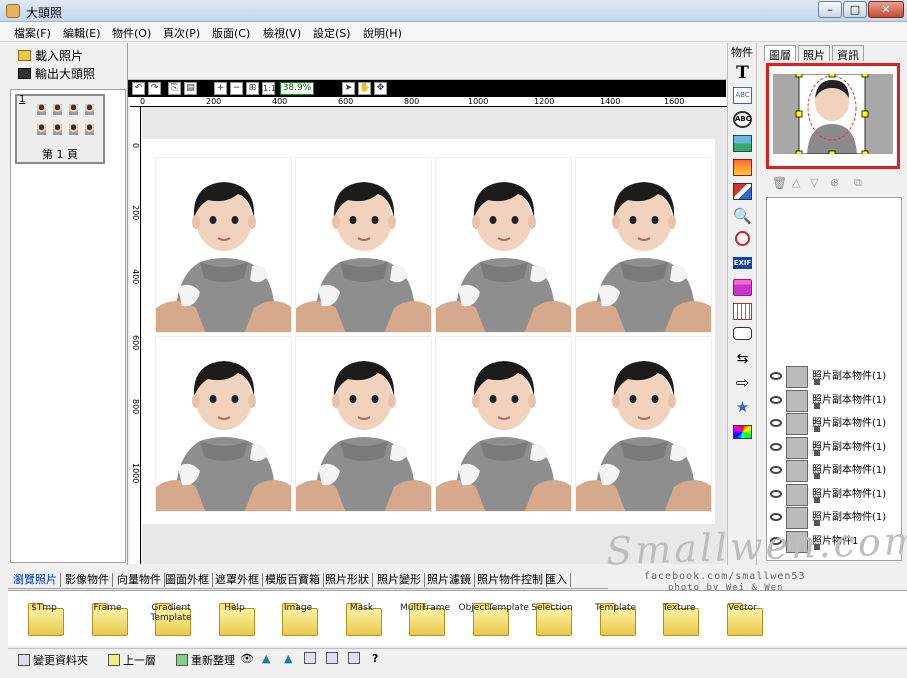  Describe the element at coordinates (779, 183) in the screenshot. I see `trash-icon: 🗑` at that location.